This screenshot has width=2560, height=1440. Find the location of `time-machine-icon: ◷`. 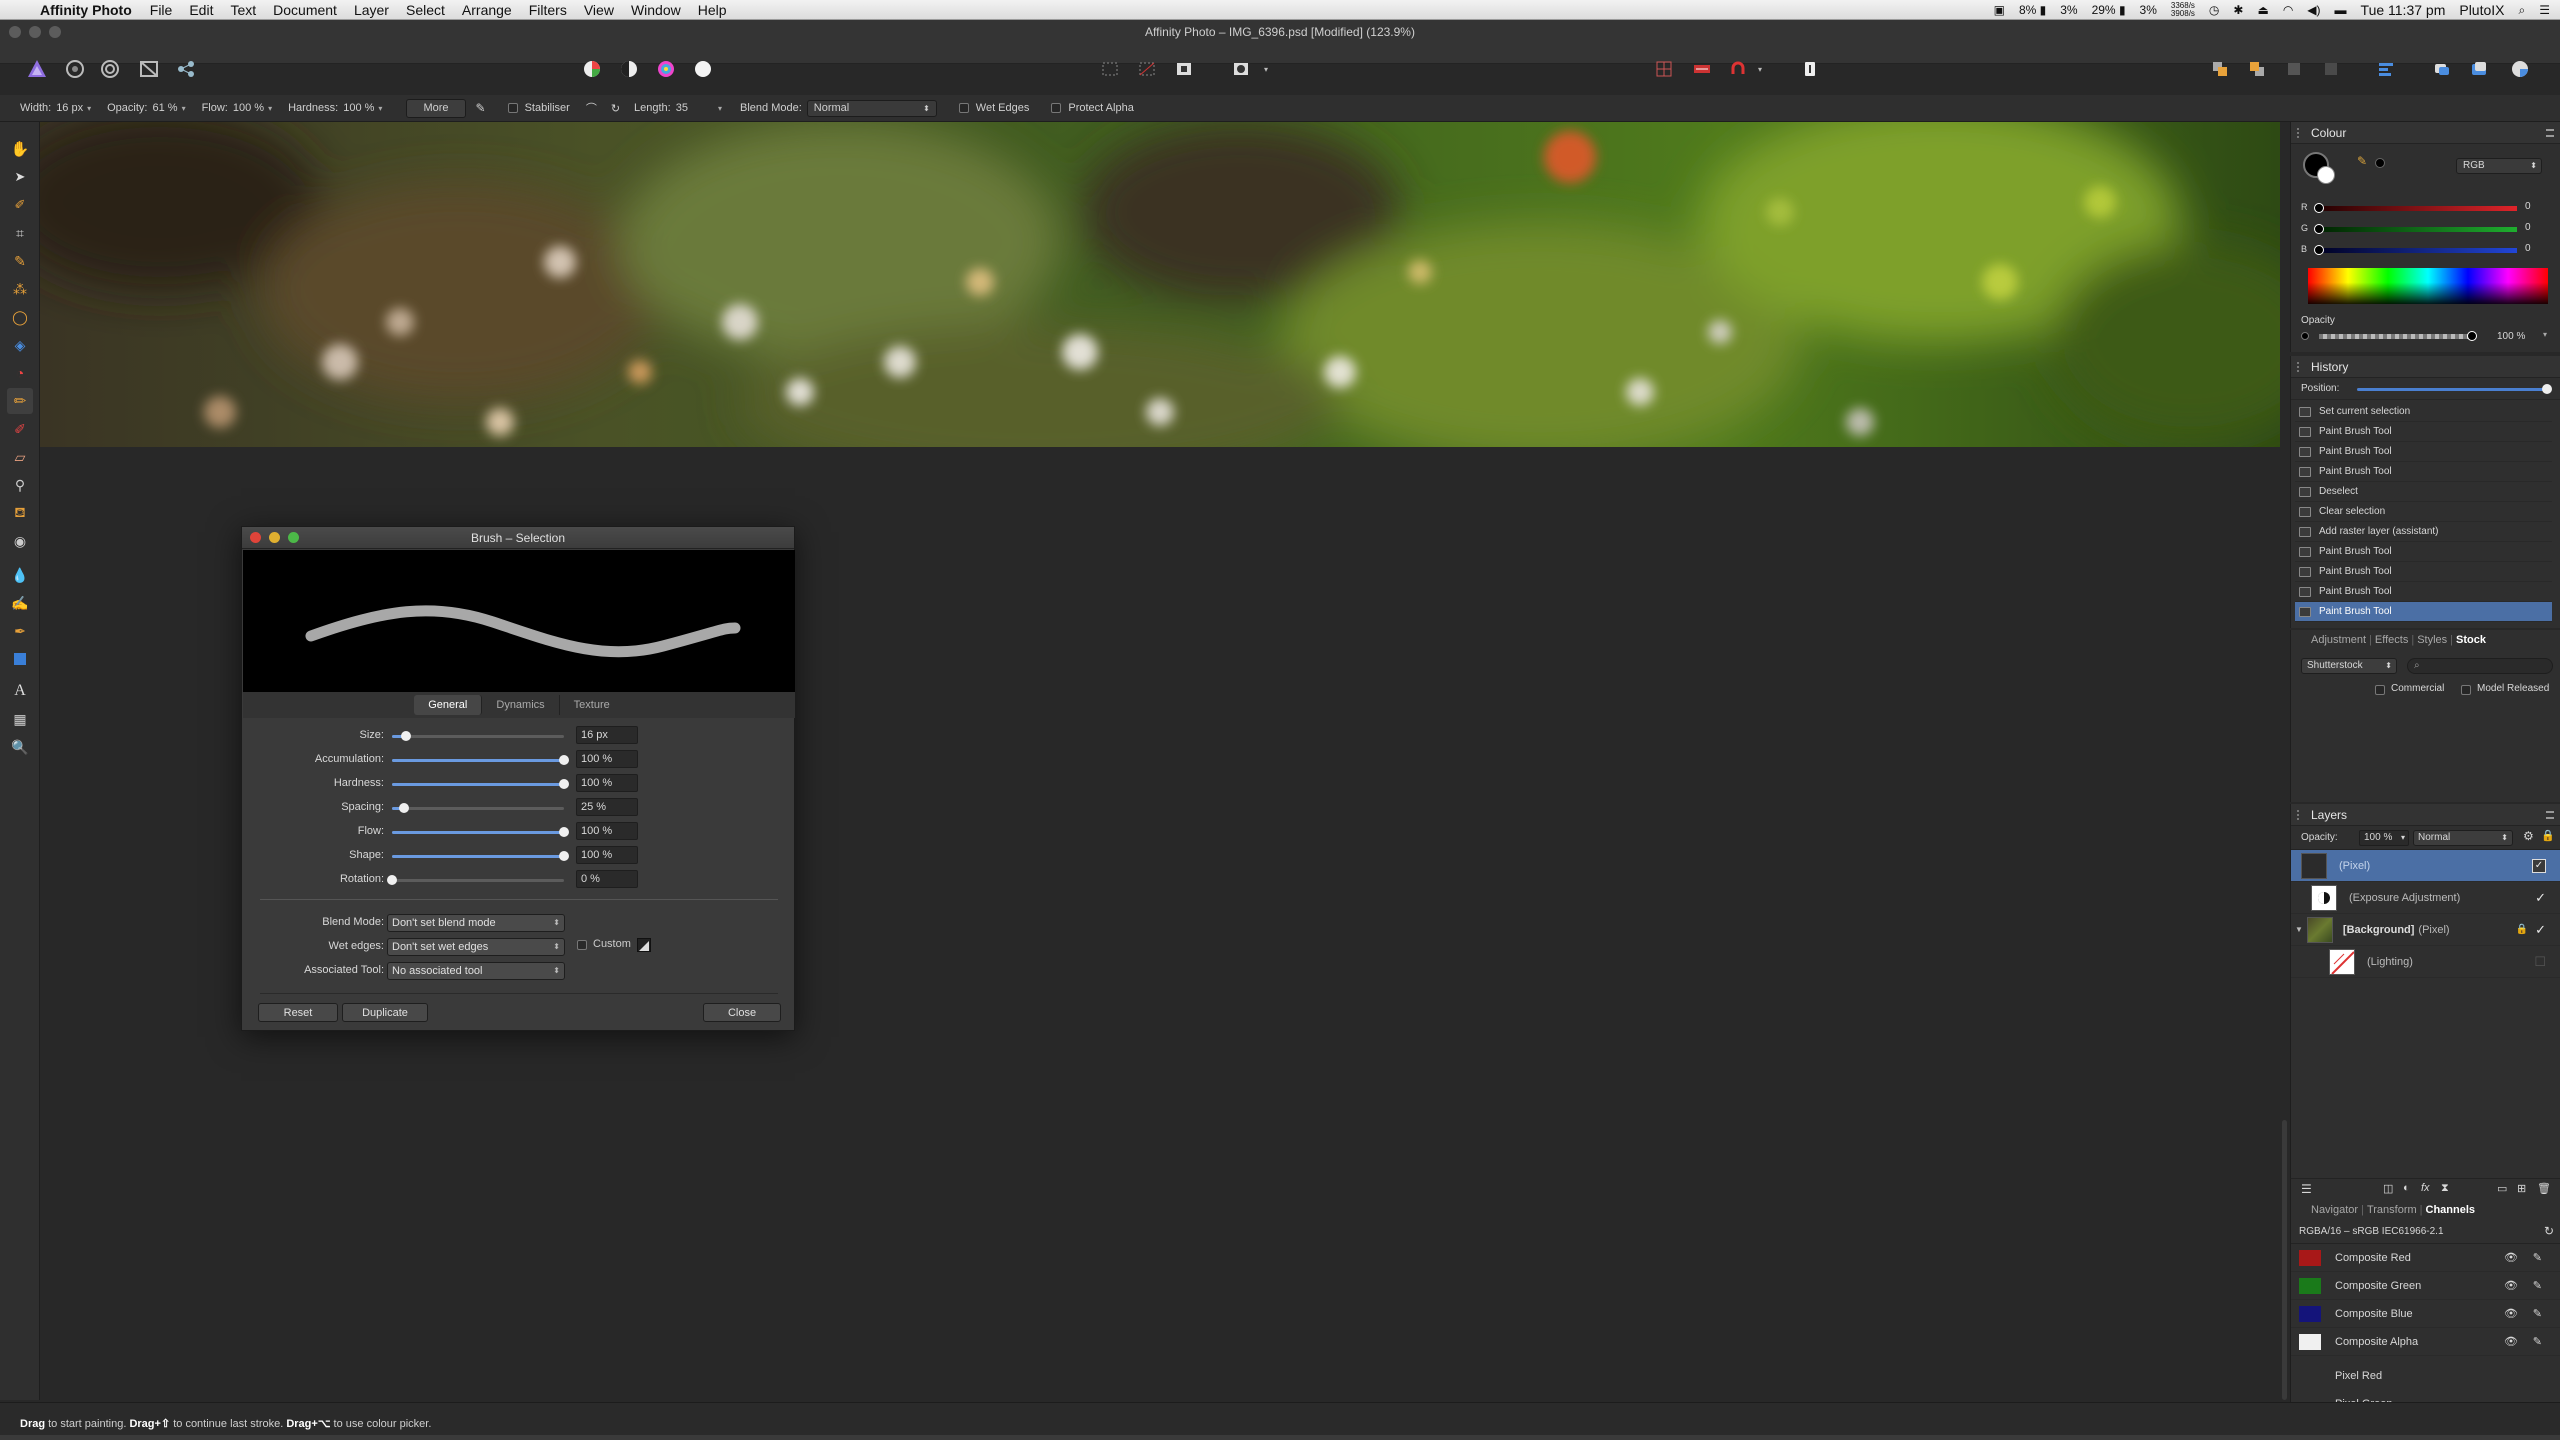

time-machine-icon: ◷ is located at coordinates (2214, 10).